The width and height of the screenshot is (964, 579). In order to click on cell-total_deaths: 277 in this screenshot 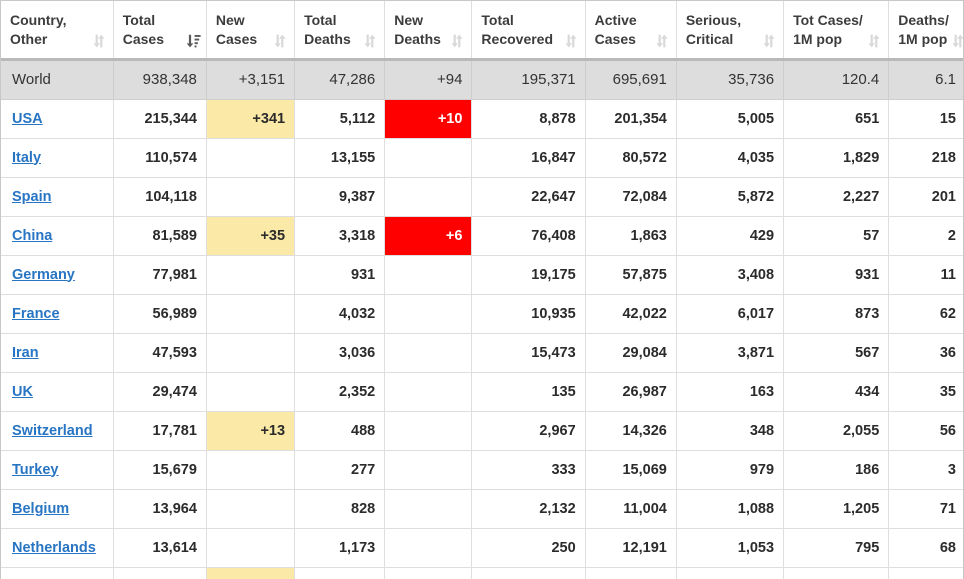, I will do `click(340, 470)`.